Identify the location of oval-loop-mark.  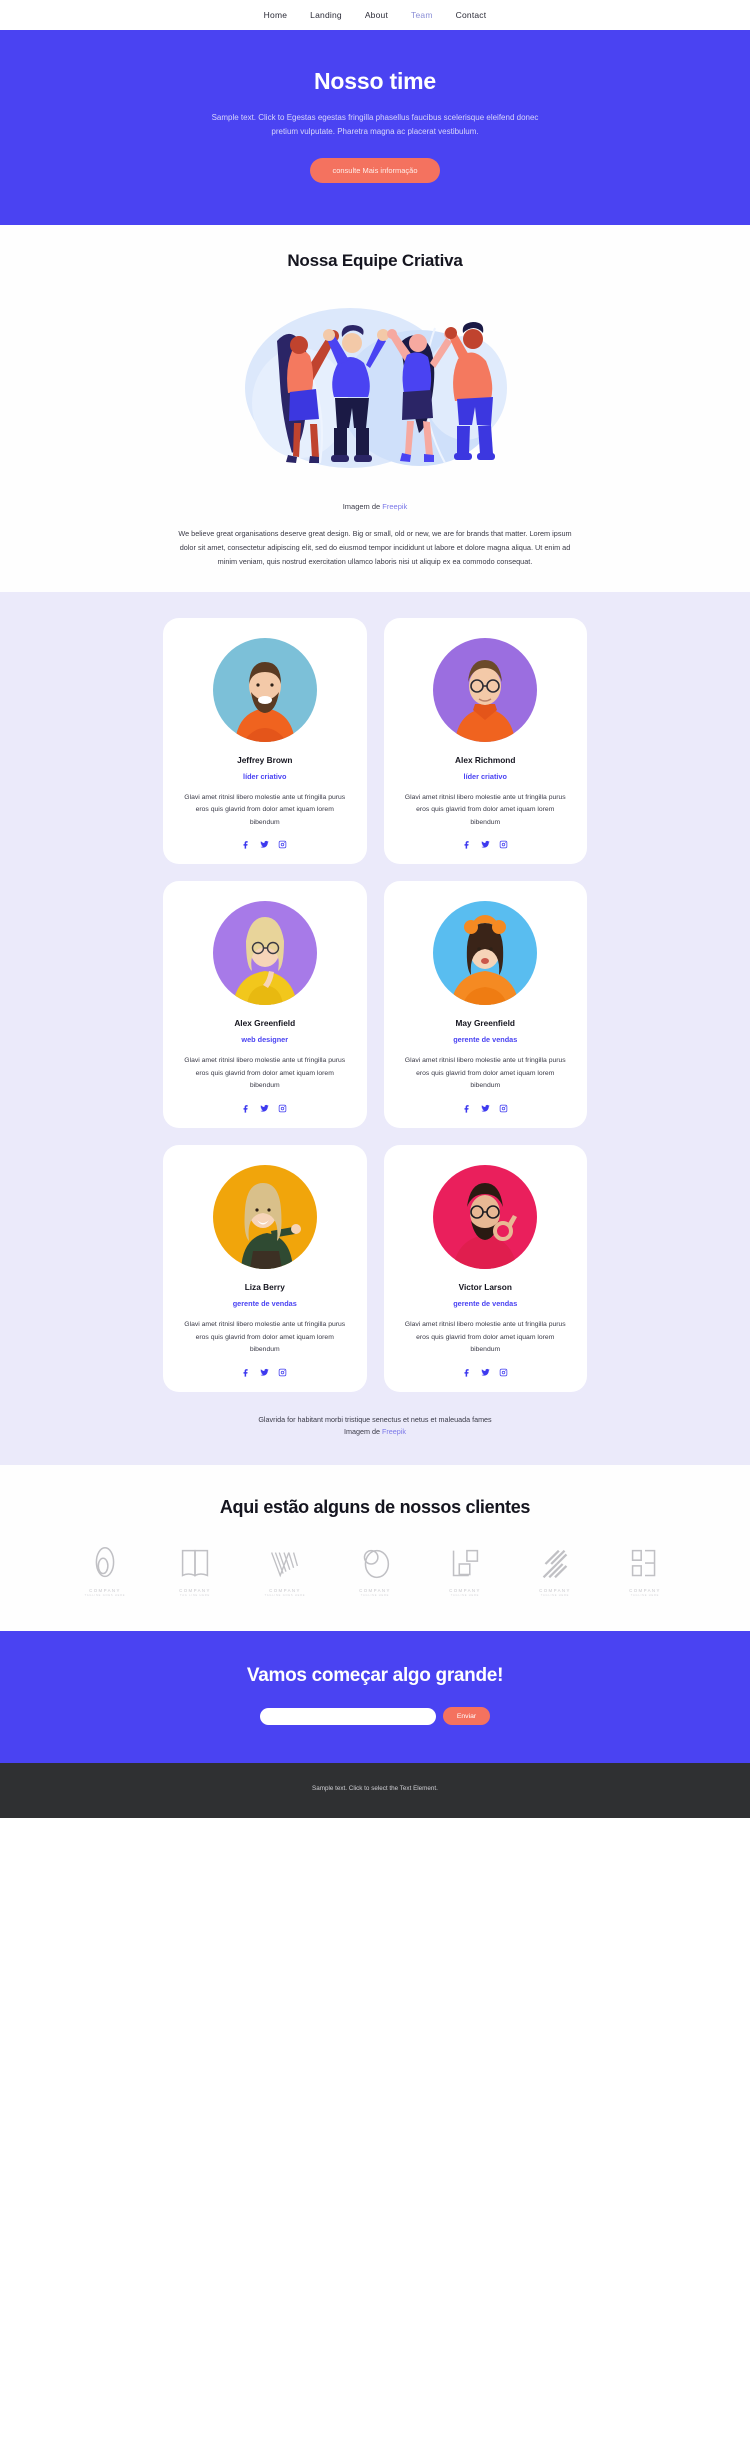
(105, 1562).